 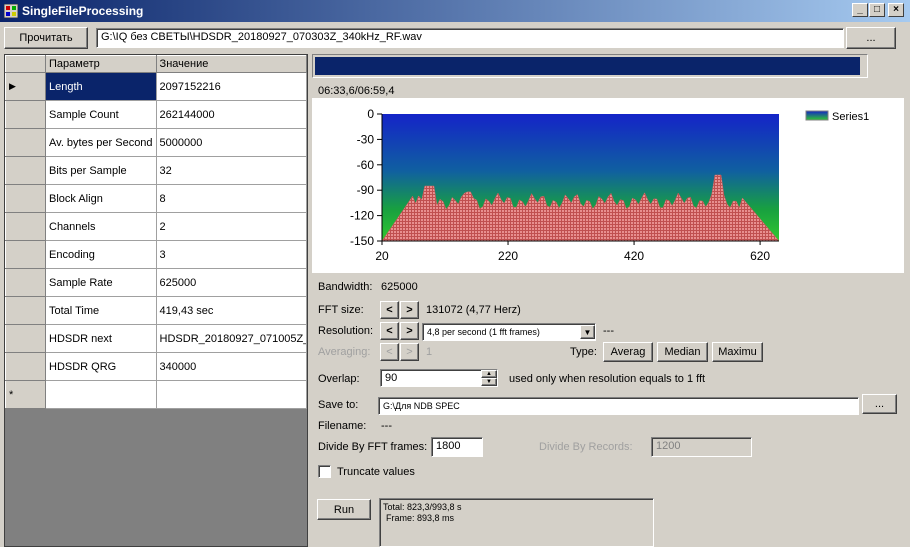 What do you see at coordinates (583, 352) in the screenshot?
I see `type-label: Type:` at bounding box center [583, 352].